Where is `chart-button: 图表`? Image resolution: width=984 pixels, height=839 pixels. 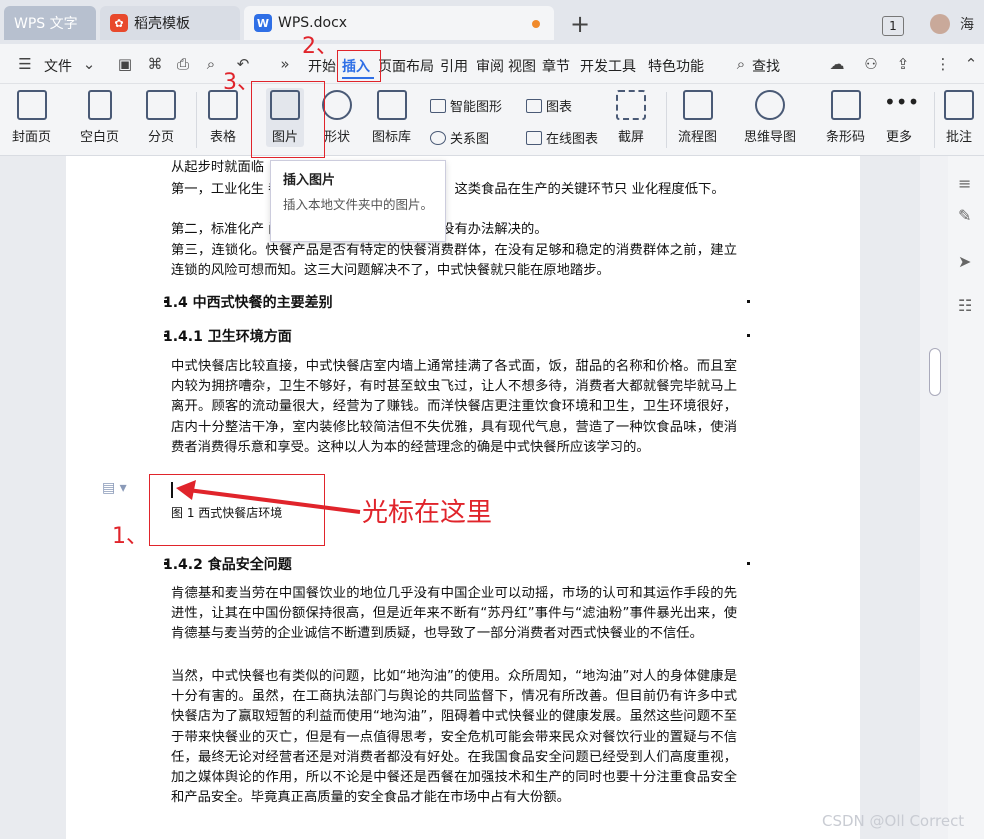 chart-button: 图表 is located at coordinates (549, 105).